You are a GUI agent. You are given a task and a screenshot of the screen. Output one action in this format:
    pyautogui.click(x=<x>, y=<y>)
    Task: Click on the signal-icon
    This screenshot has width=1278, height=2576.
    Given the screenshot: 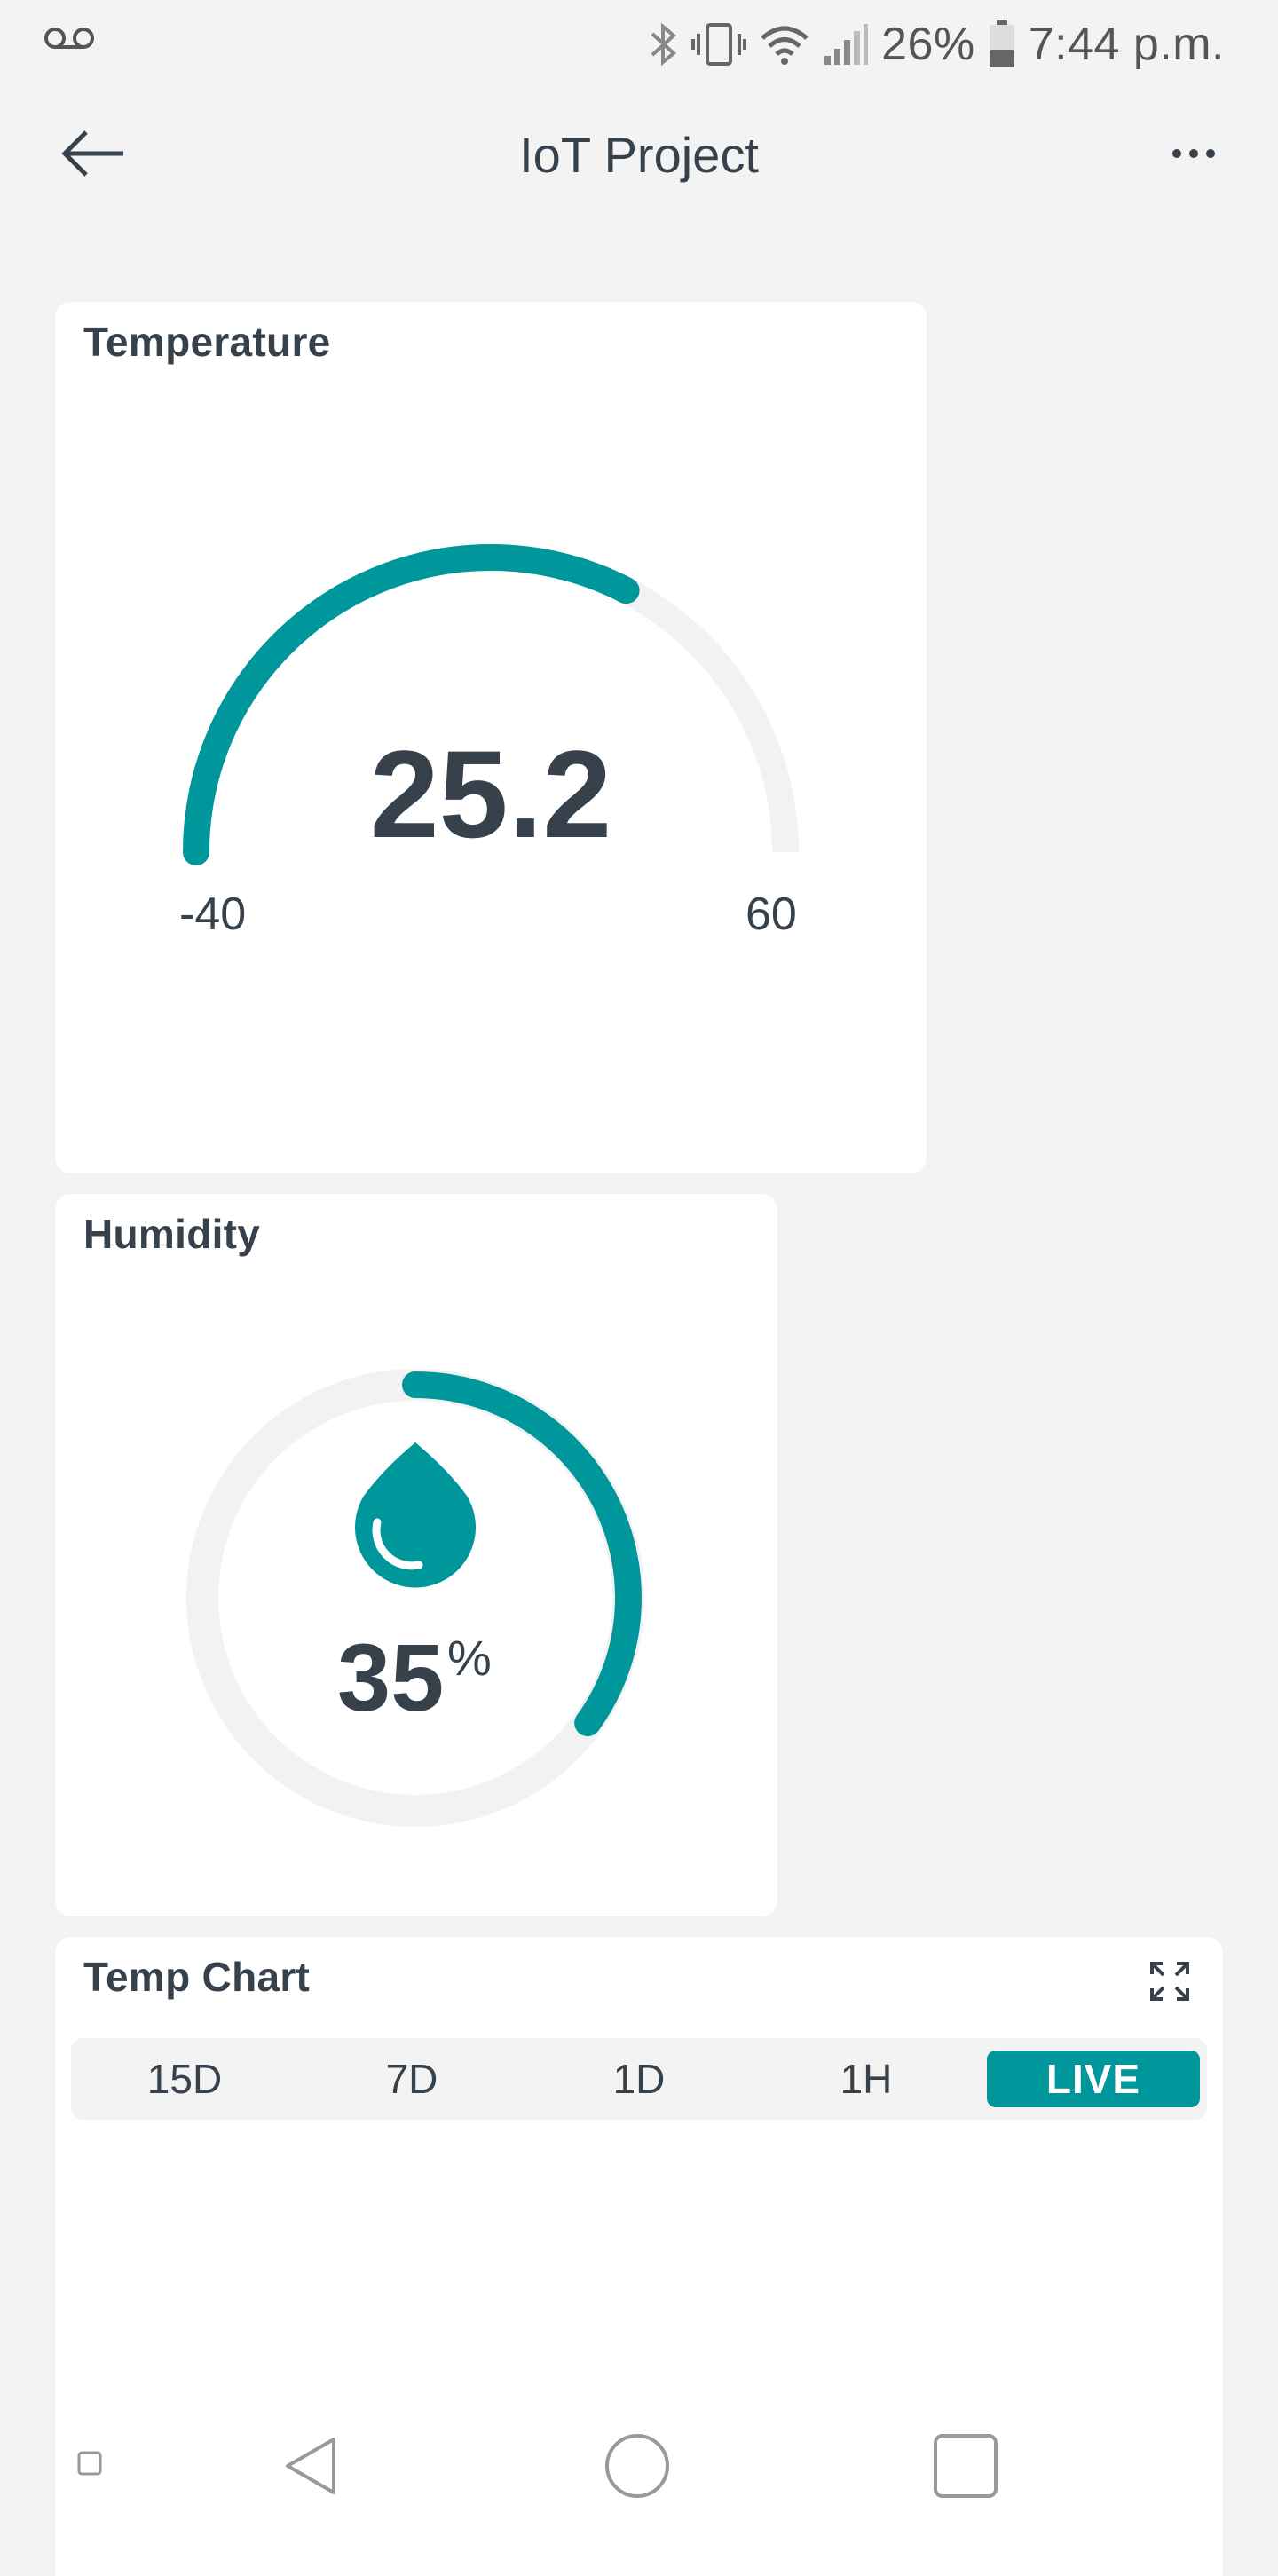 What is the action you would take?
    pyautogui.click(x=846, y=44)
    